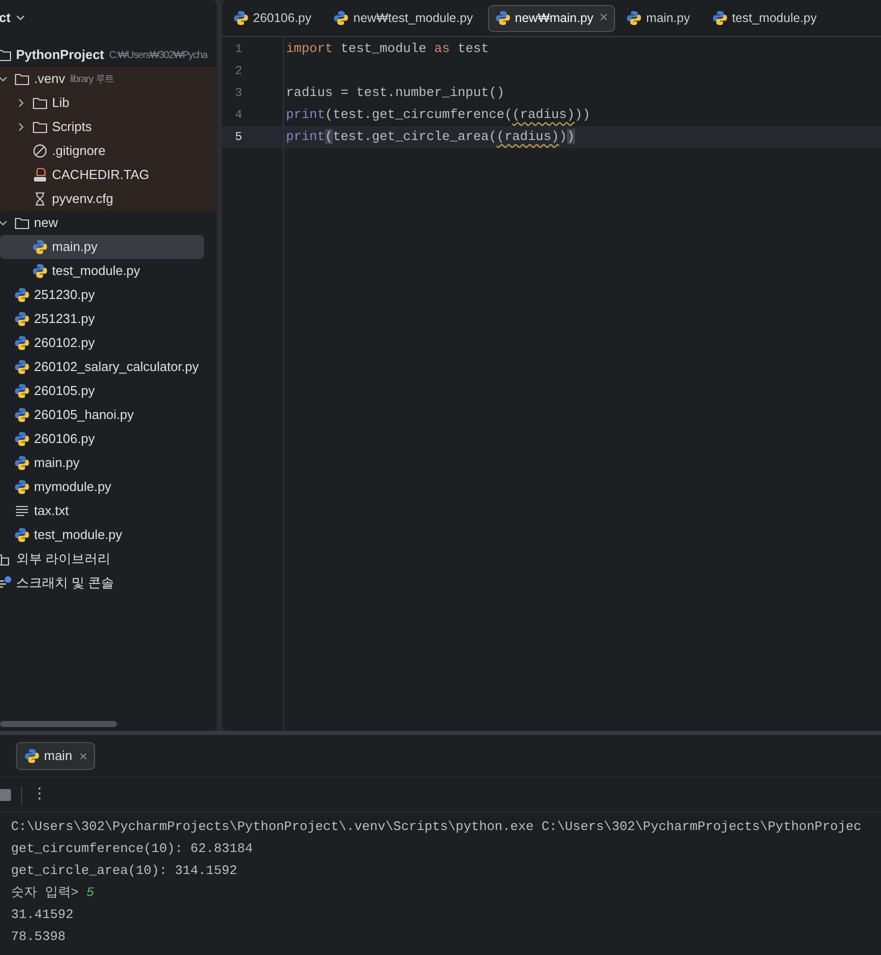 This screenshot has height=955, width=881. What do you see at coordinates (108, 223) in the screenshot?
I see `tree-item: new` at bounding box center [108, 223].